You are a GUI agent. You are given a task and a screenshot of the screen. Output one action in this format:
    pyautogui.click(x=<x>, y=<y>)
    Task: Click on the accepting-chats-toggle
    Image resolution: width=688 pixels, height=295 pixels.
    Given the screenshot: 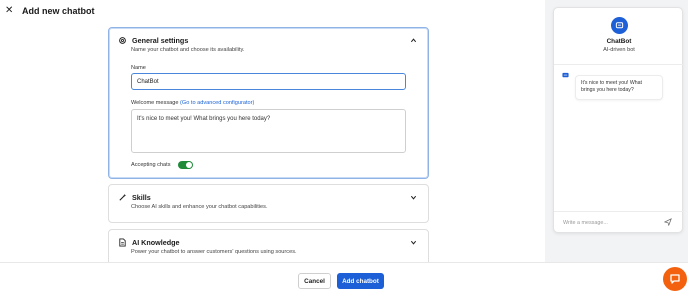 What is the action you would take?
    pyautogui.click(x=185, y=165)
    